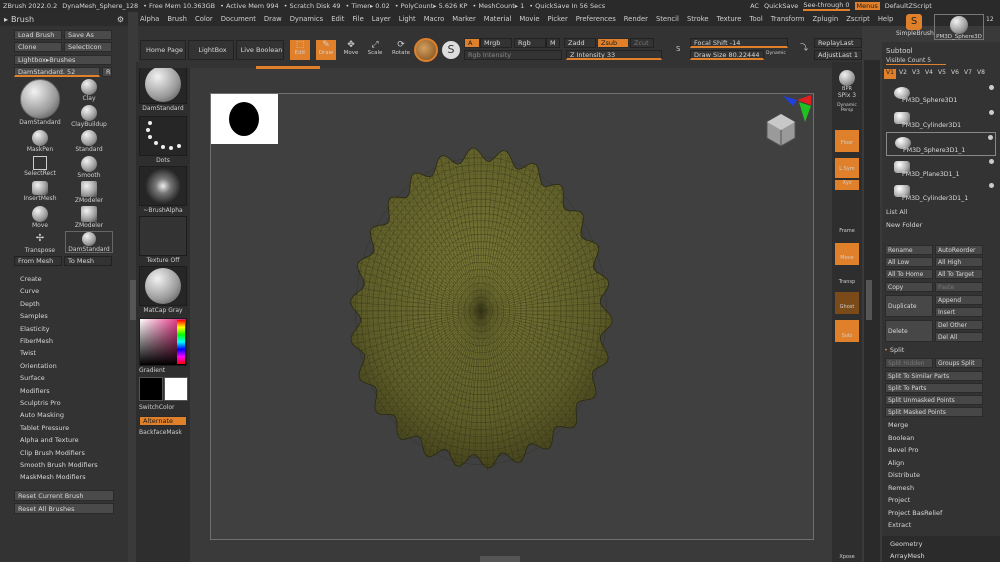 This screenshot has width=1000, height=562. Describe the element at coordinates (756, 19) in the screenshot. I see `menu-tool: Tool` at that location.